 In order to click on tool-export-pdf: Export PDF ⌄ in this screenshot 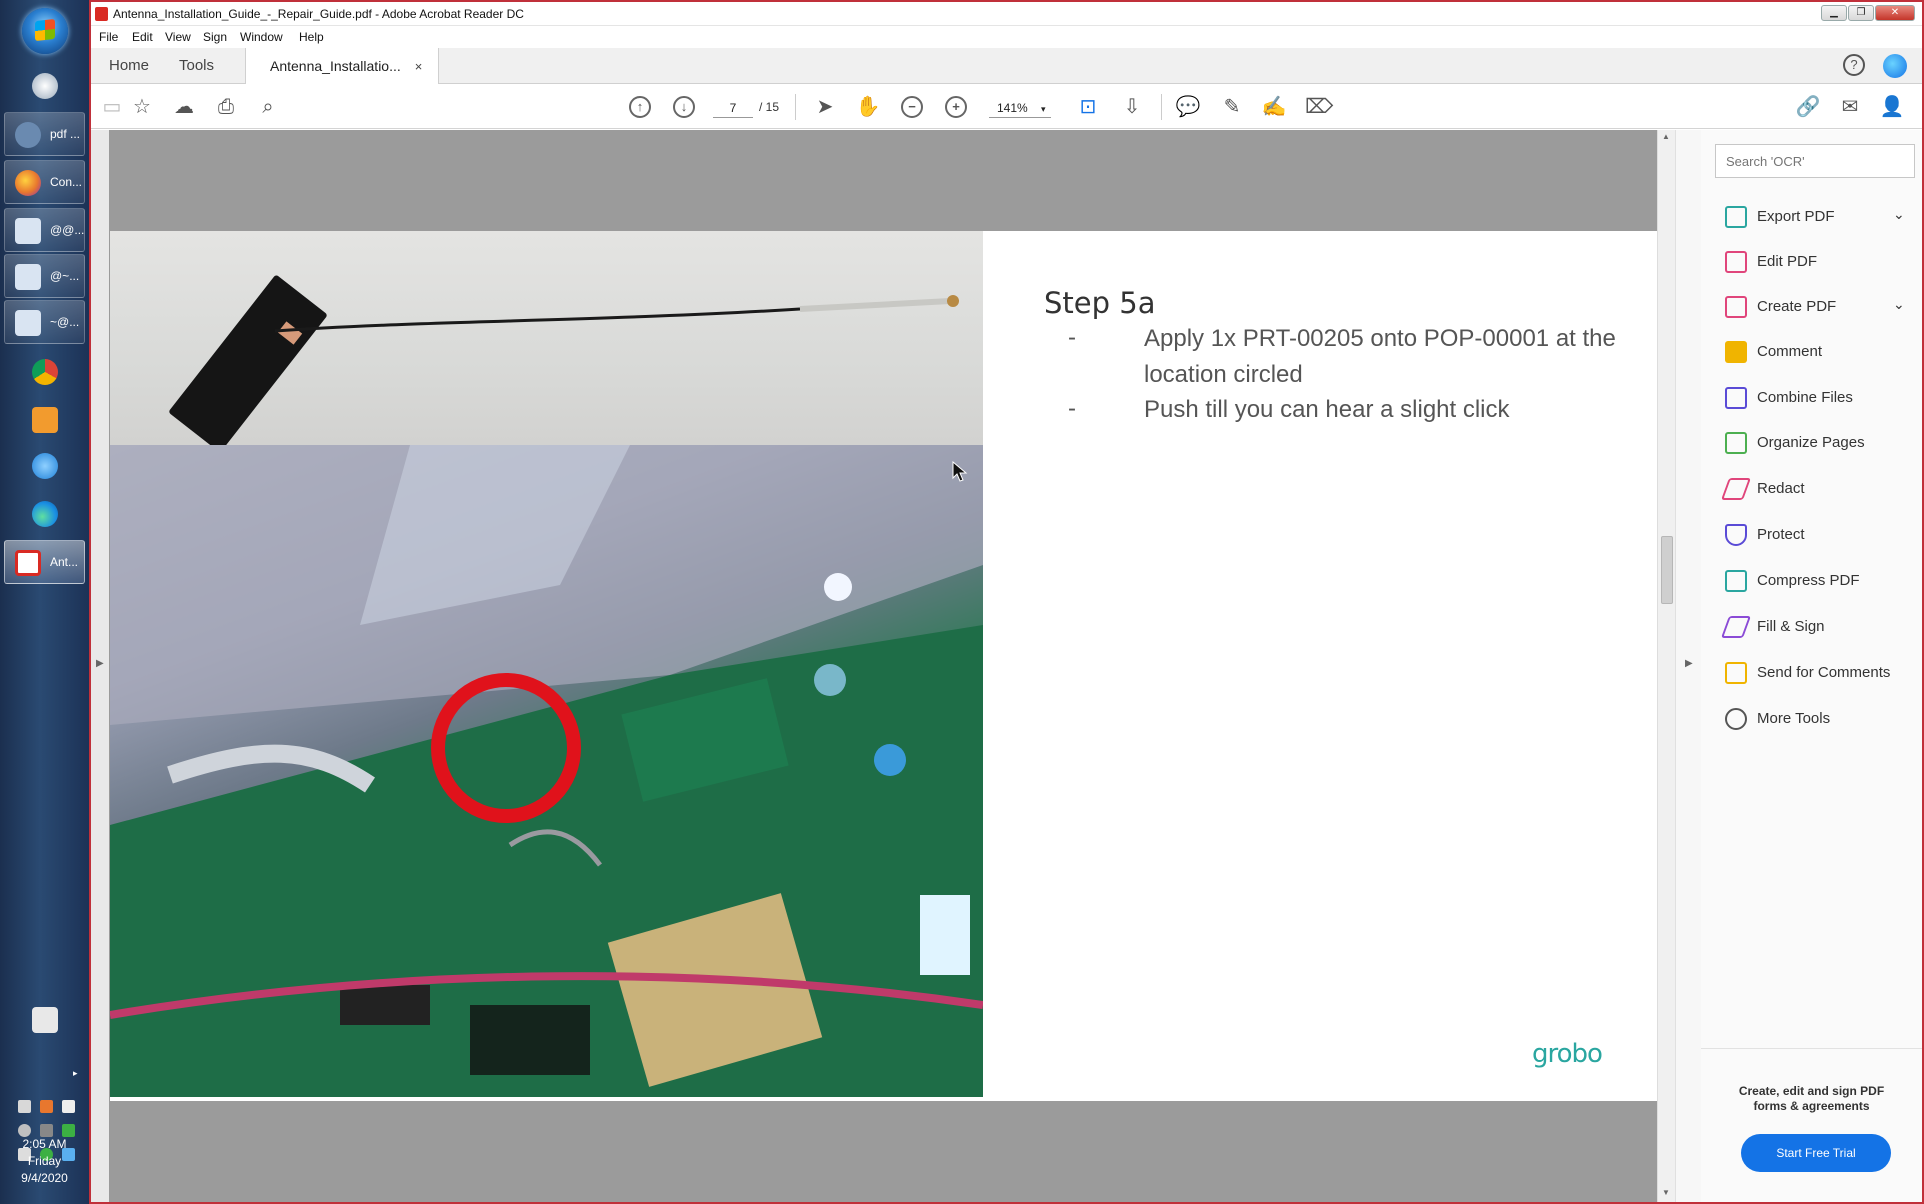, I will do `click(1811, 216)`.